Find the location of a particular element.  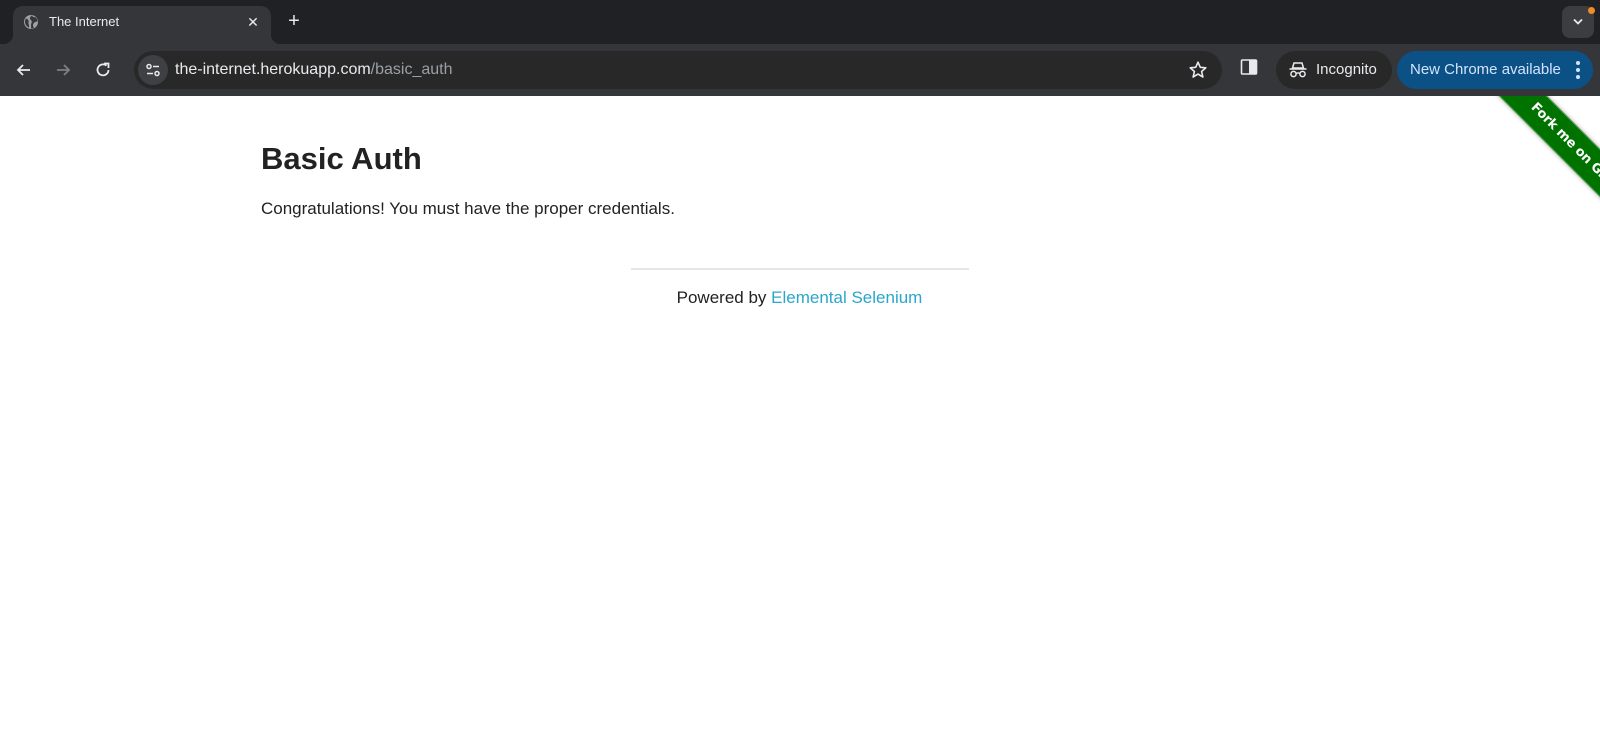

page-footer: Powered by Elemental Selenium is located at coordinates (800, 298).